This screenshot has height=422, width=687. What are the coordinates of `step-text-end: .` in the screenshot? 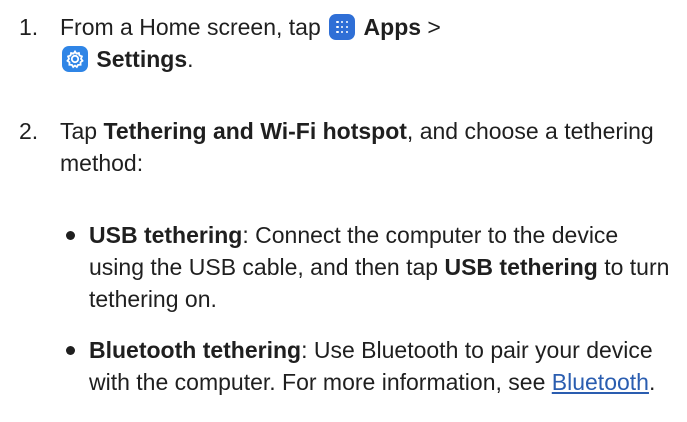 It's located at (190, 59).